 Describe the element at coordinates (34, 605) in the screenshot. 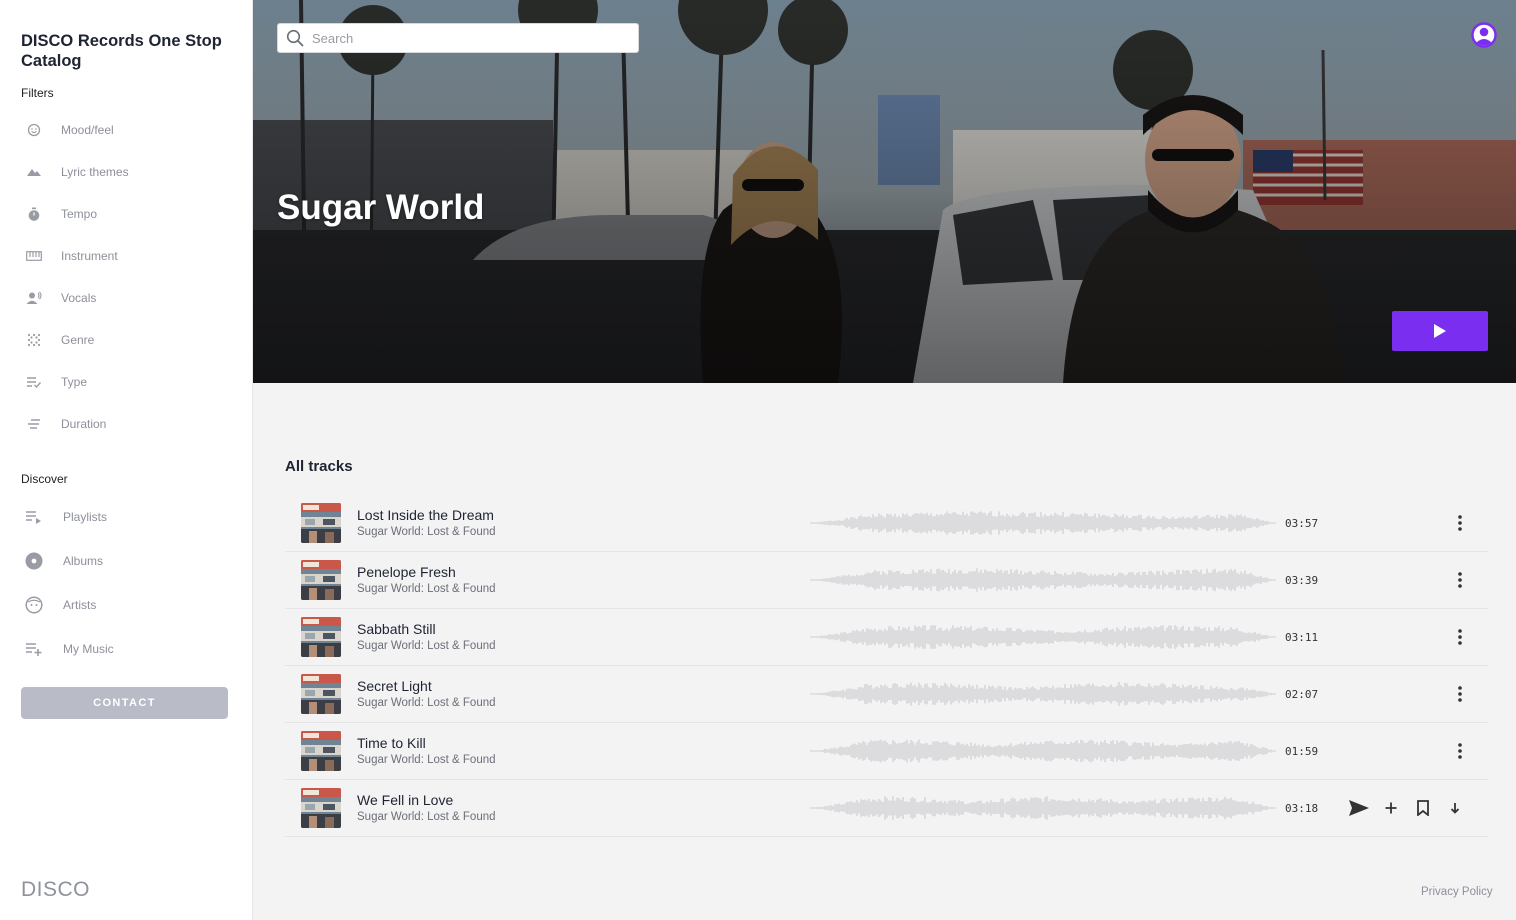

I see `face-icon` at that location.